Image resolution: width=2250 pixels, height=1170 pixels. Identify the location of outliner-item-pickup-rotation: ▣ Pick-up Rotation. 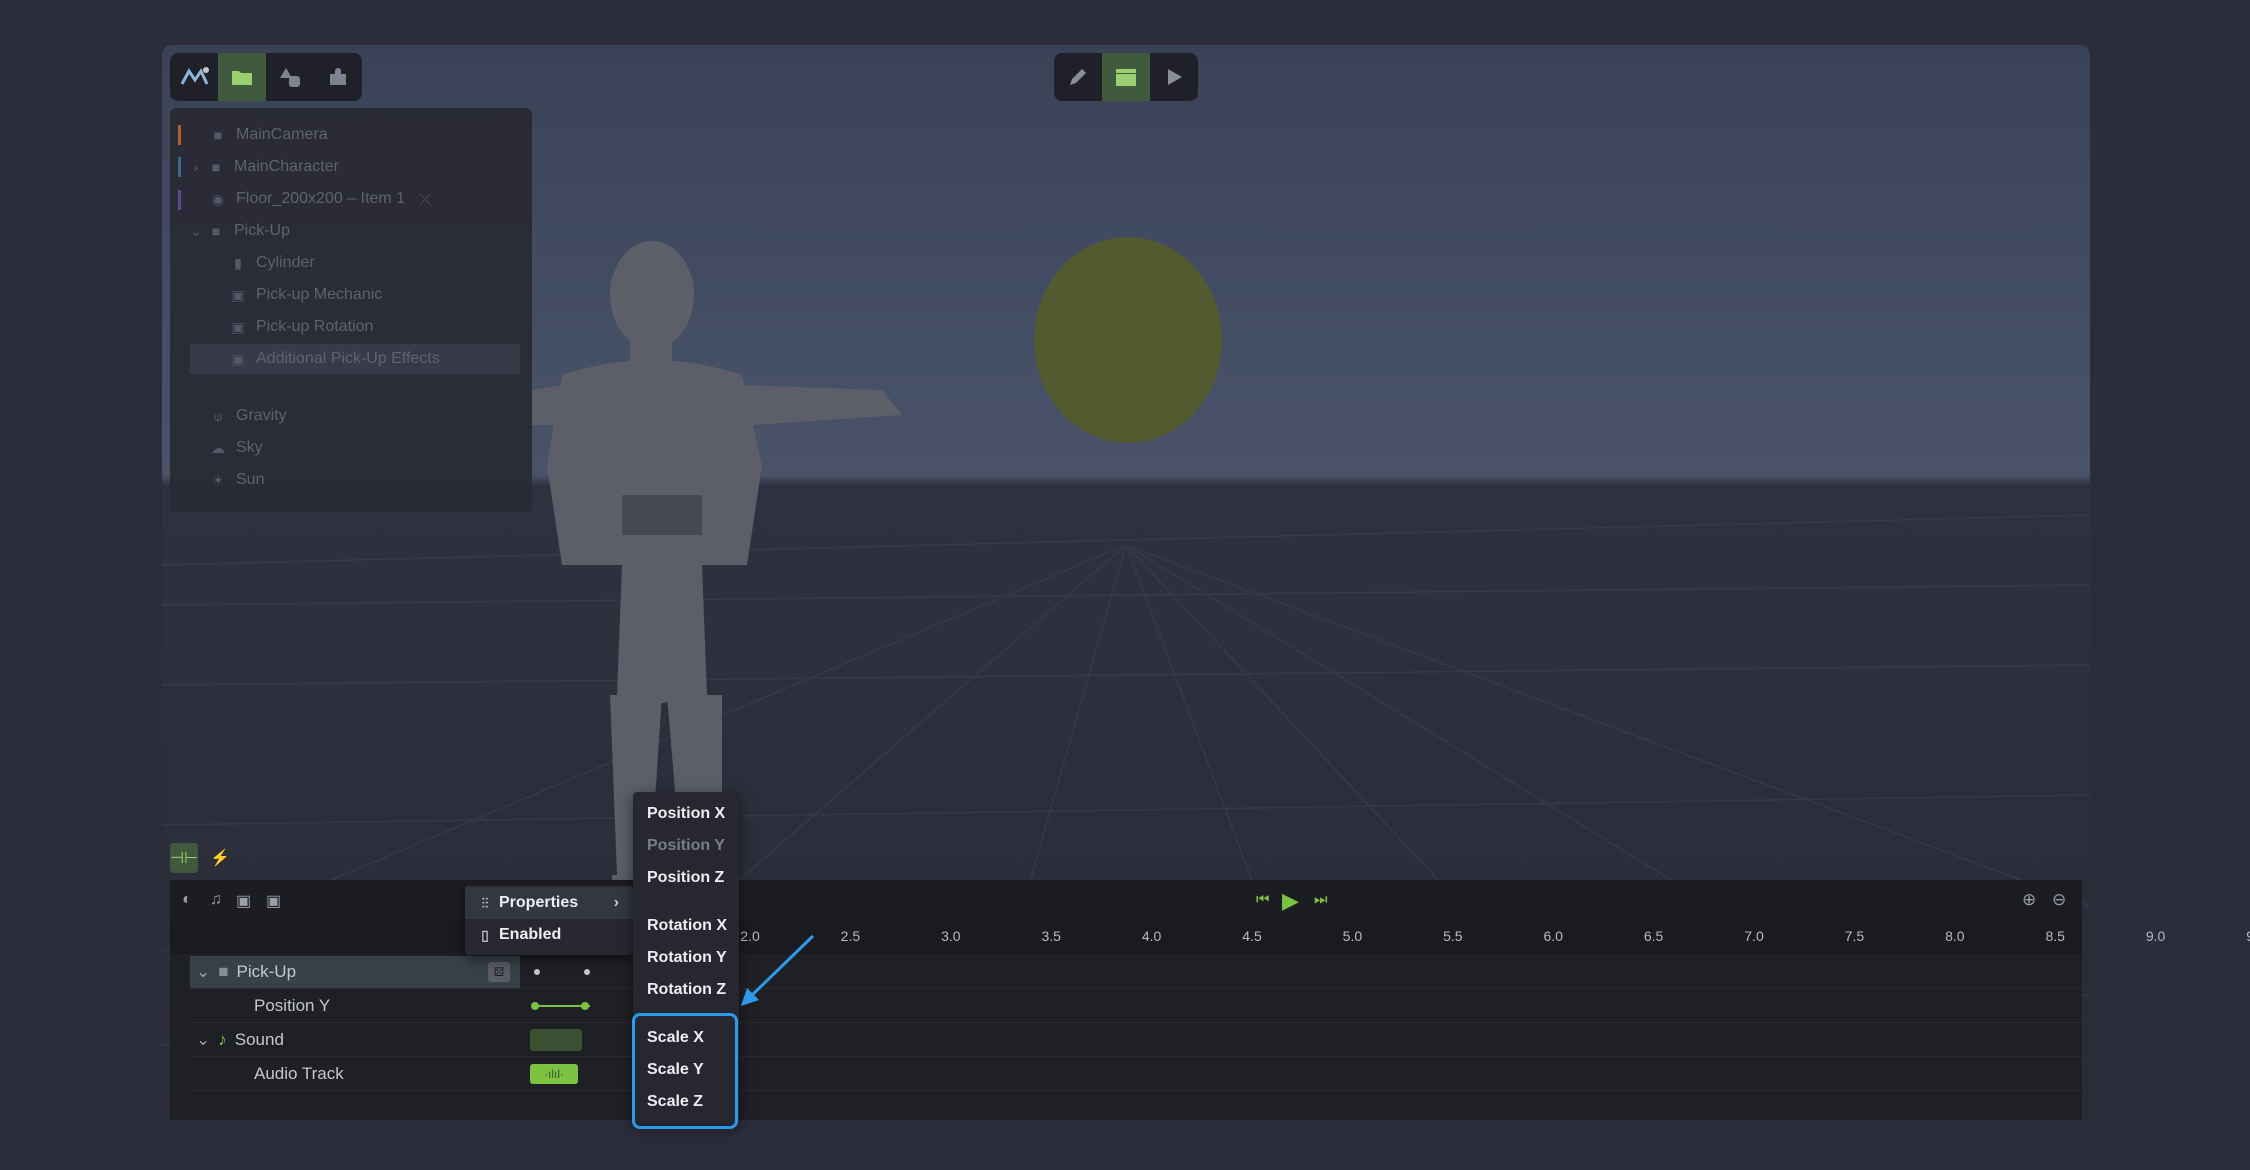
(300, 327).